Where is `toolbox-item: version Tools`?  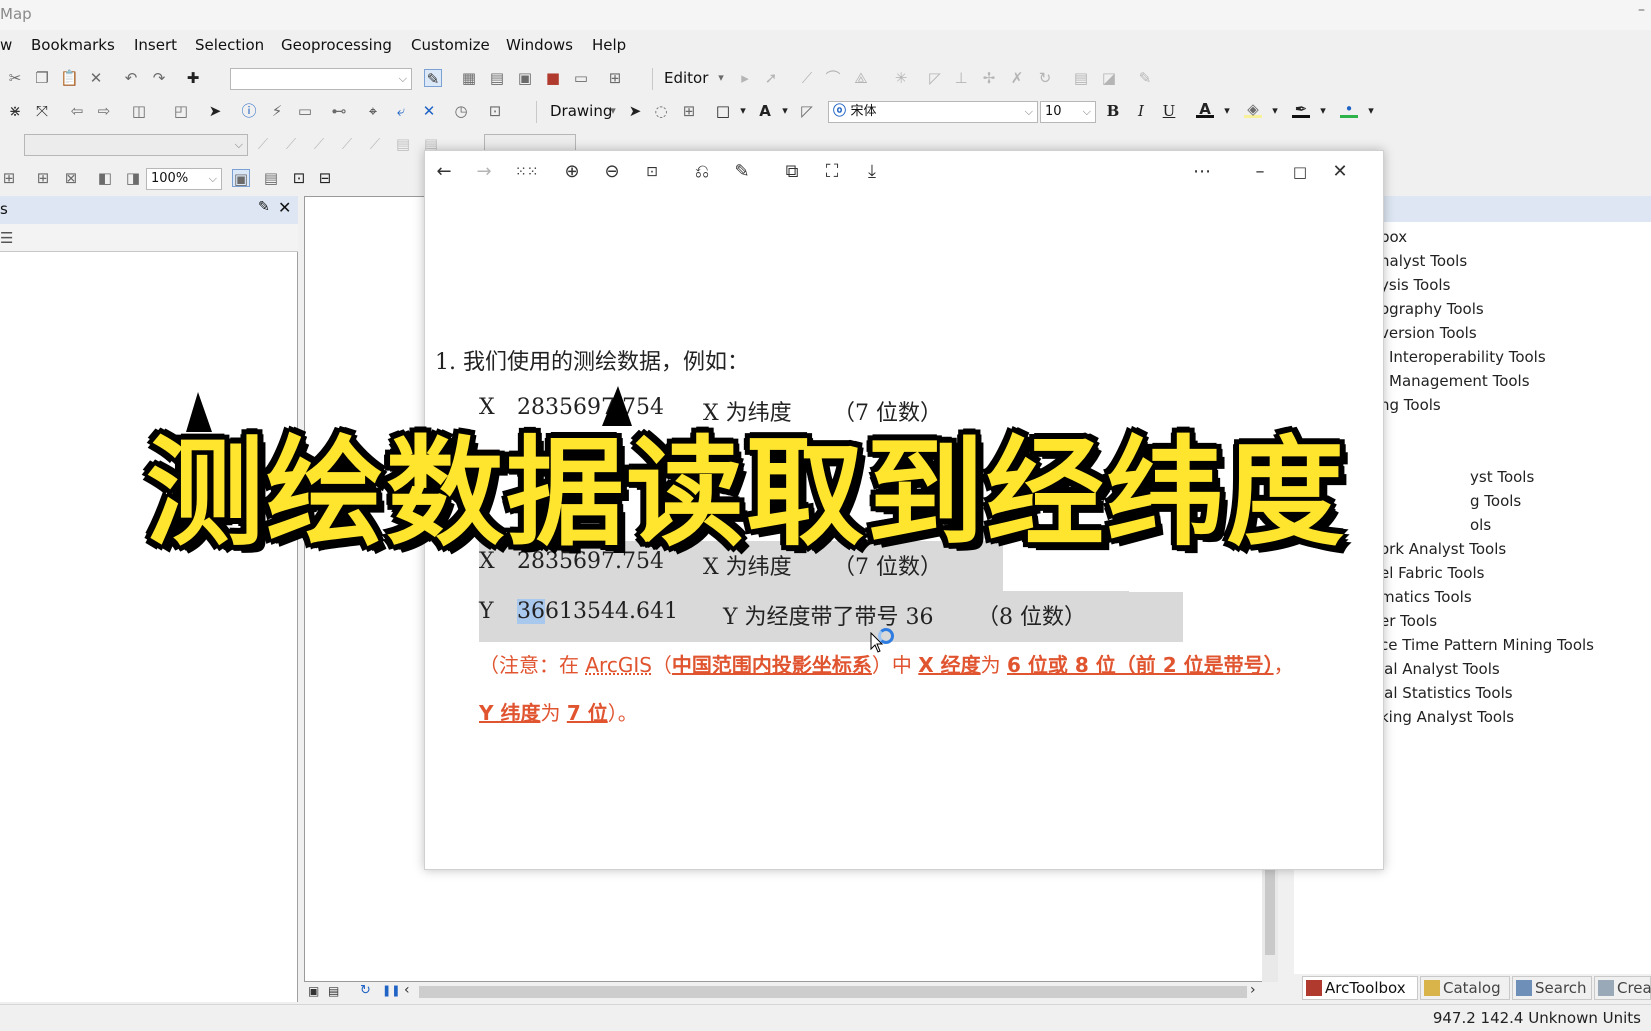
toolbox-item: version Tools is located at coordinates (1428, 333).